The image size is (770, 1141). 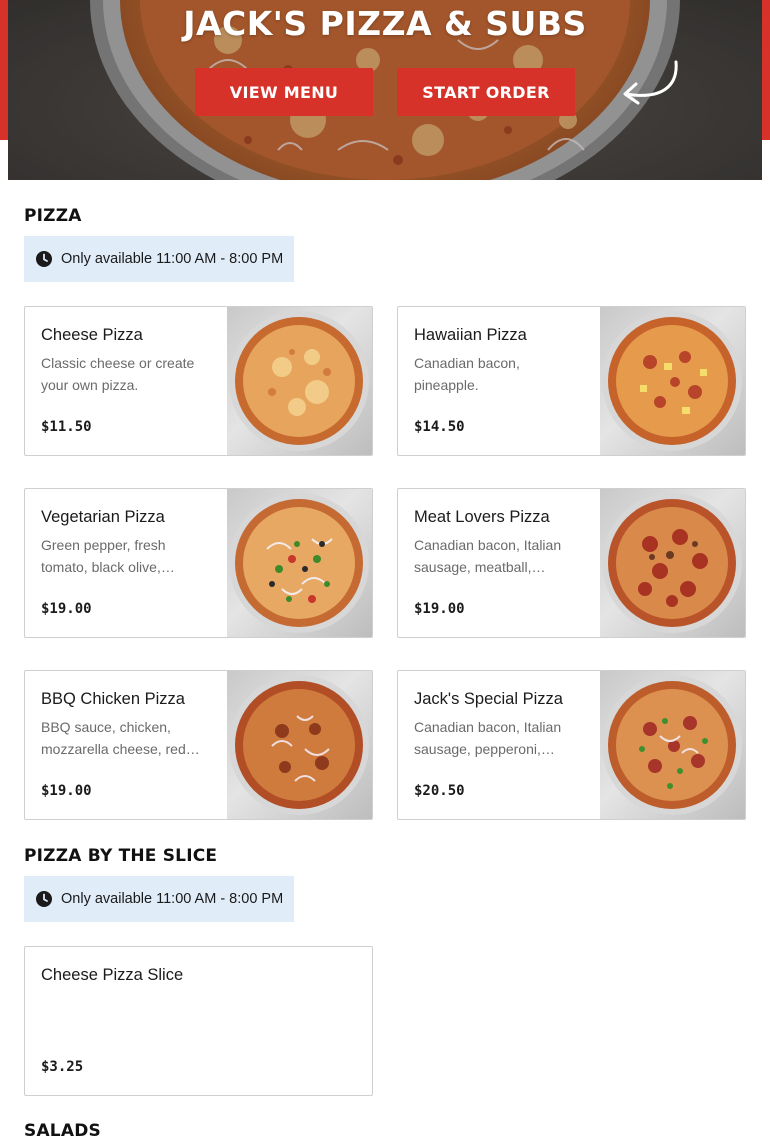 What do you see at coordinates (467, 374) in the screenshot?
I see `menu-item-description: Canadian bacon, pineapple.` at bounding box center [467, 374].